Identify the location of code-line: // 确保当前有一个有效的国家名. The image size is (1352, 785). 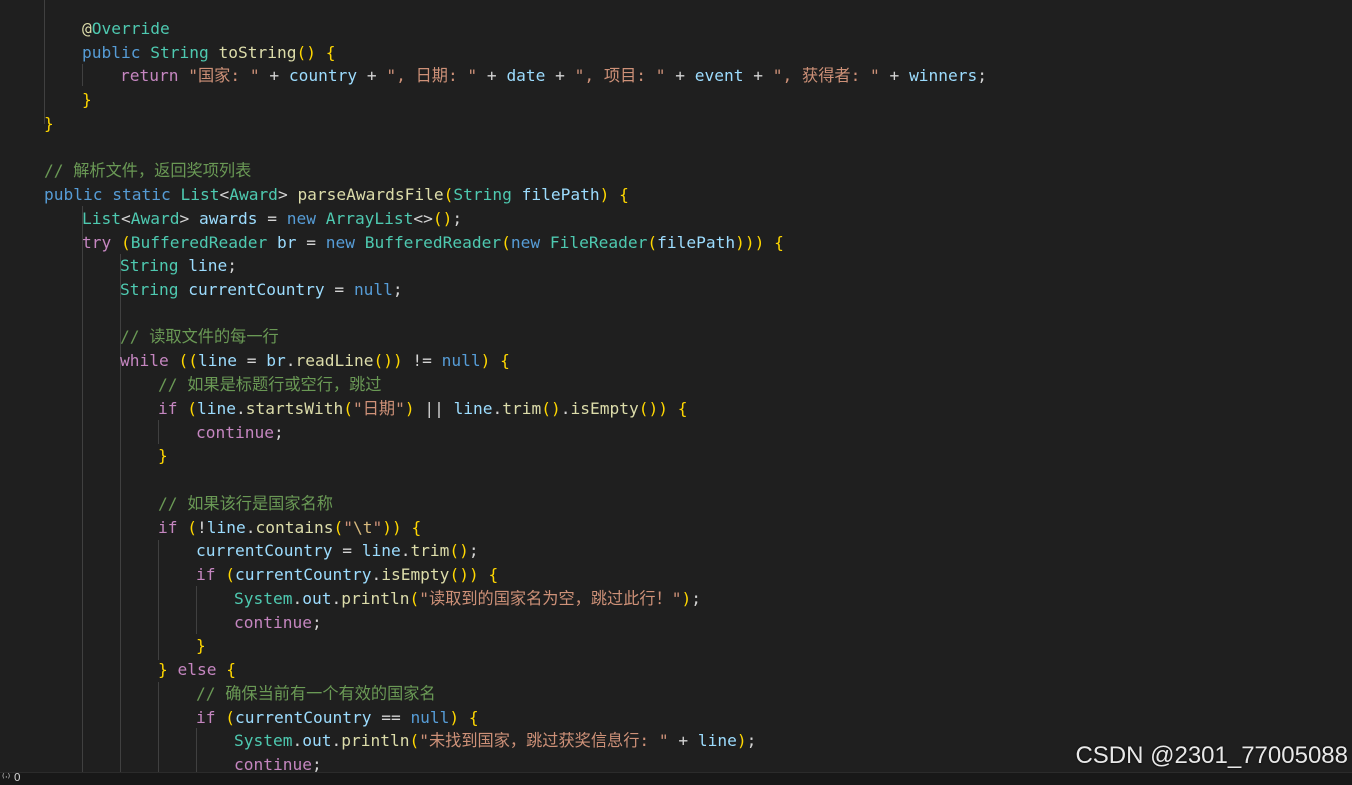
(316, 694).